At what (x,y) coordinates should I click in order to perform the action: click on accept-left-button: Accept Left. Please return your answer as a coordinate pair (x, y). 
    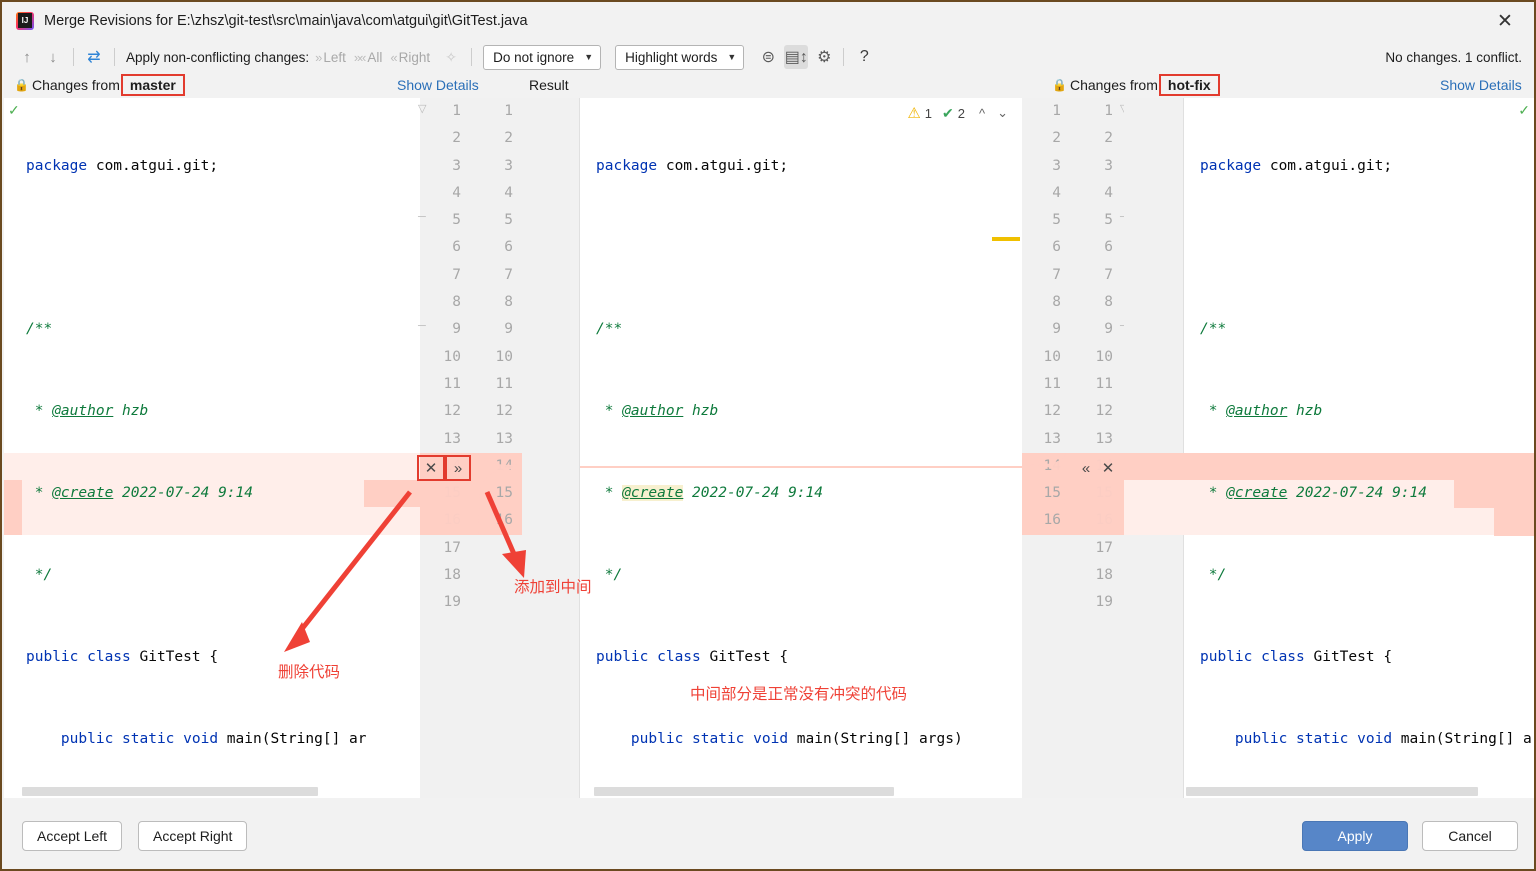
    Looking at the image, I should click on (72, 836).